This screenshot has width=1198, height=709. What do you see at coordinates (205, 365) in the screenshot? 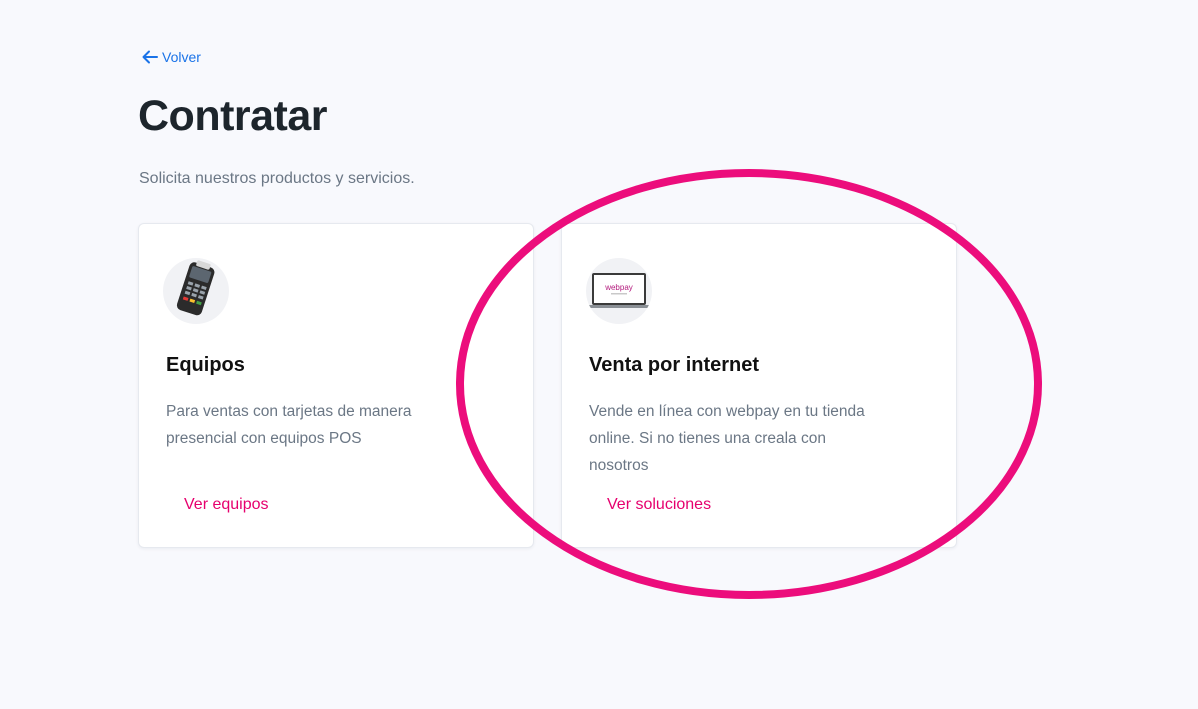
I see `card-title: Equipos` at bounding box center [205, 365].